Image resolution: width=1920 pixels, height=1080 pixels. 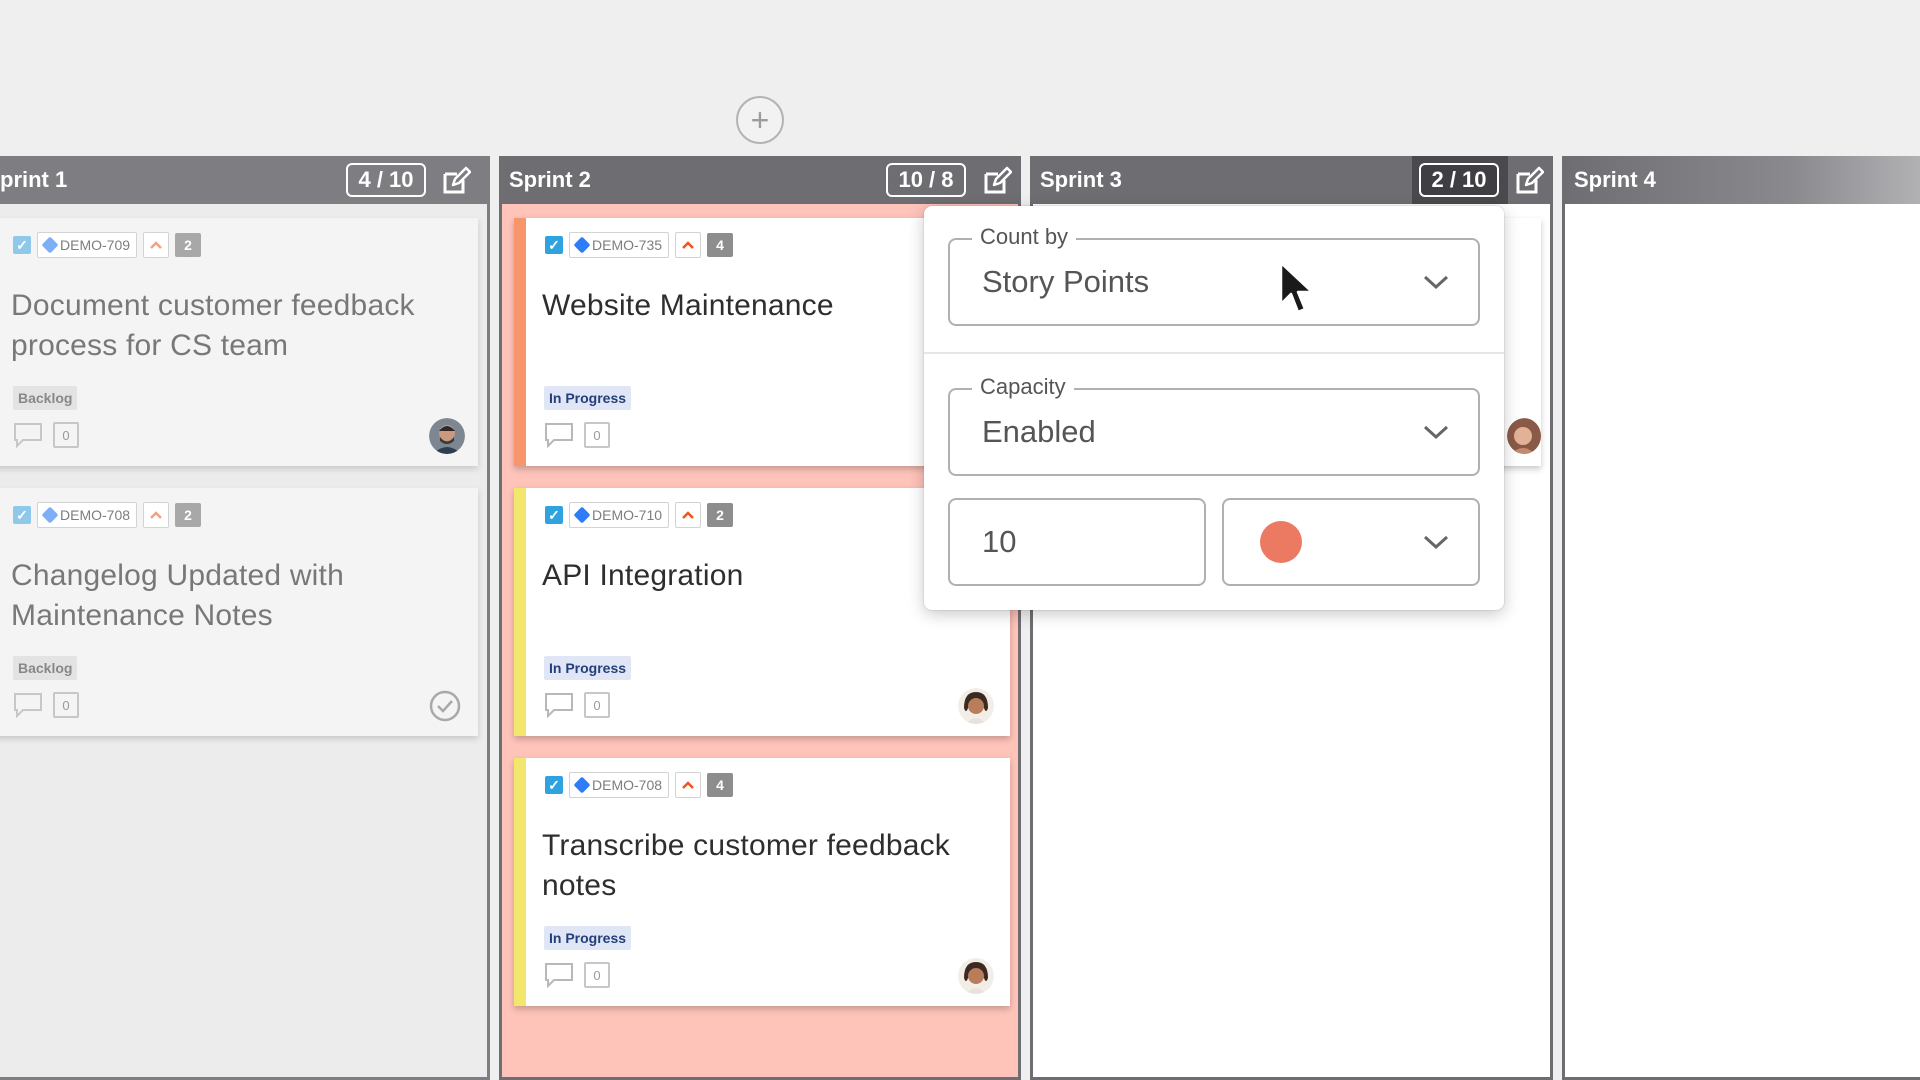 I want to click on divider, so click(x=1214, y=353).